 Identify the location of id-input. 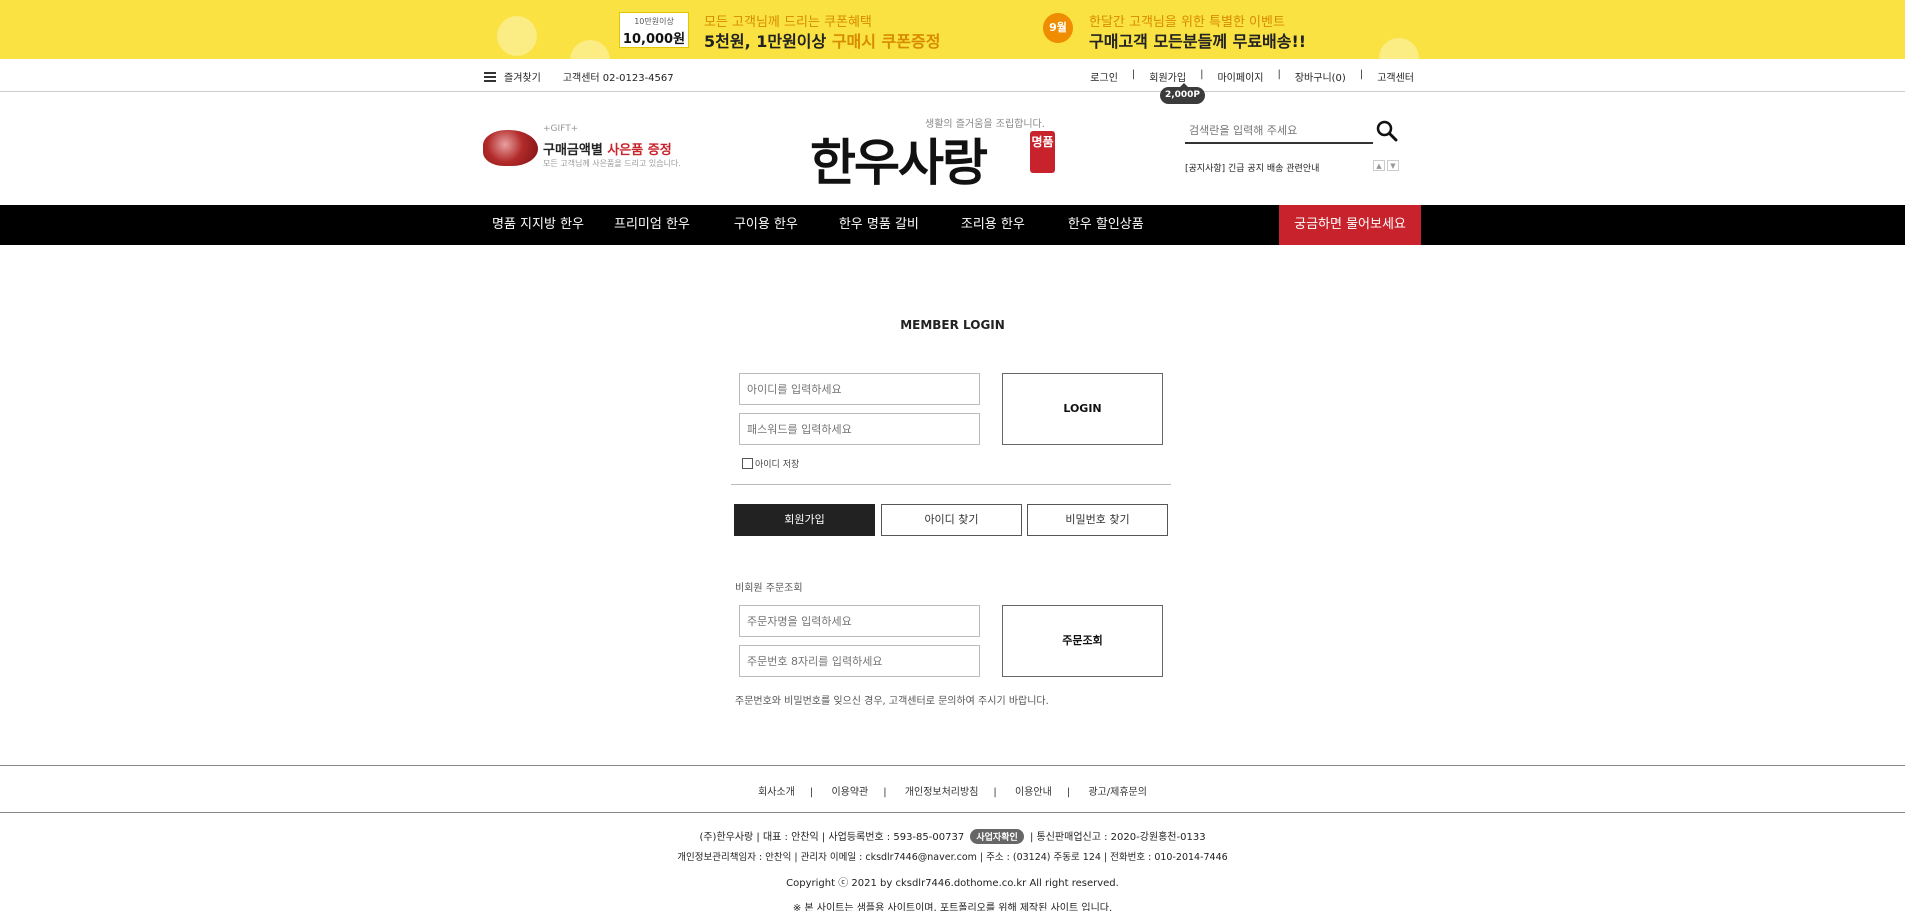
(859, 389).